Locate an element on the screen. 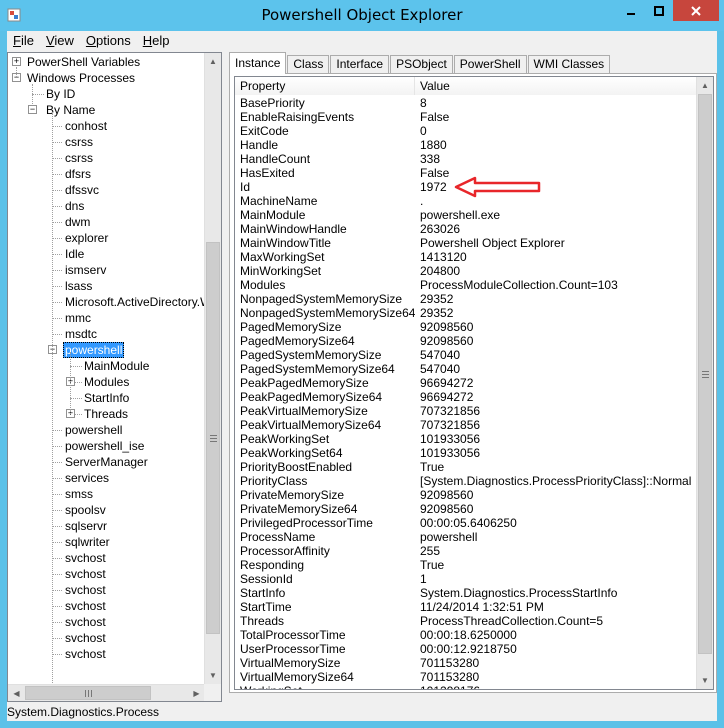 This screenshot has height=728, width=724. tab-class: Class is located at coordinates (308, 64).